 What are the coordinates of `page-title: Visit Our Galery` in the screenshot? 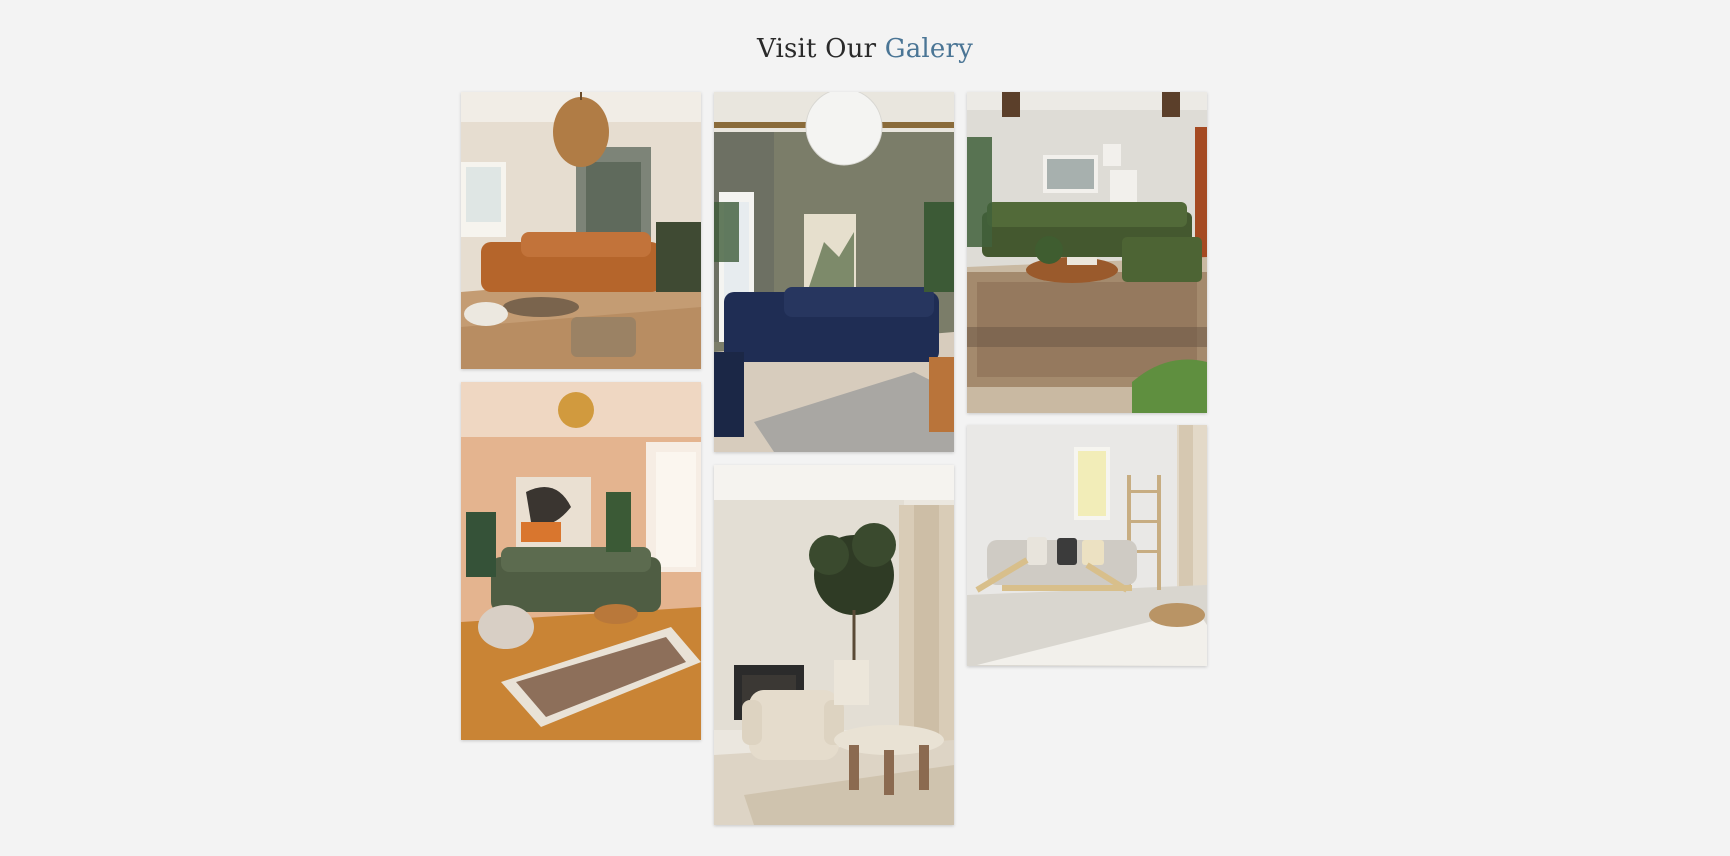 It's located at (865, 49).